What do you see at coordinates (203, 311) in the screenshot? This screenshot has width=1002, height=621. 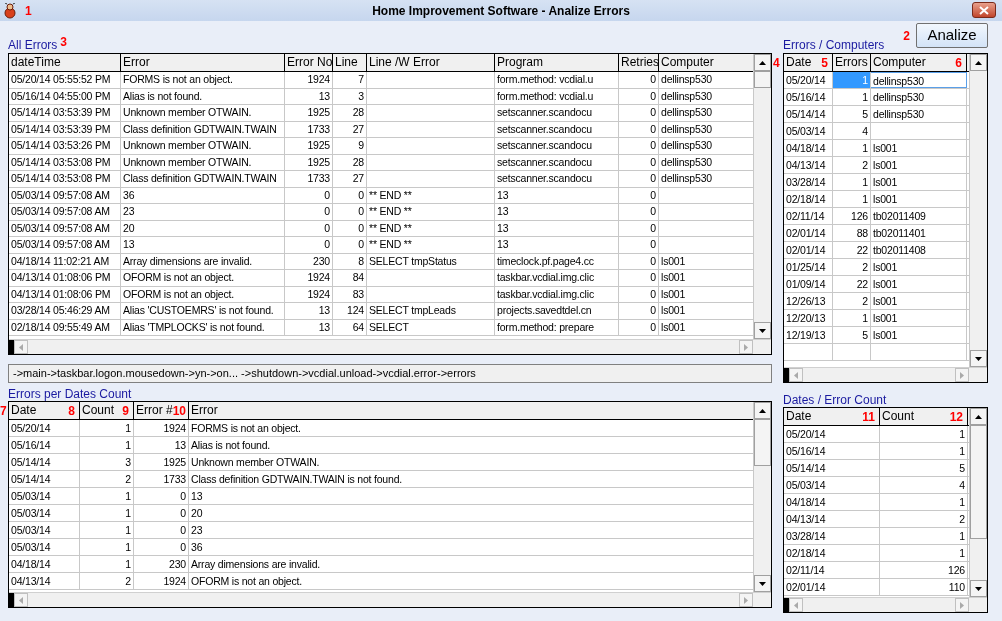 I see `table-cell: Alias 'CUSTOEMRS' is not found.` at bounding box center [203, 311].